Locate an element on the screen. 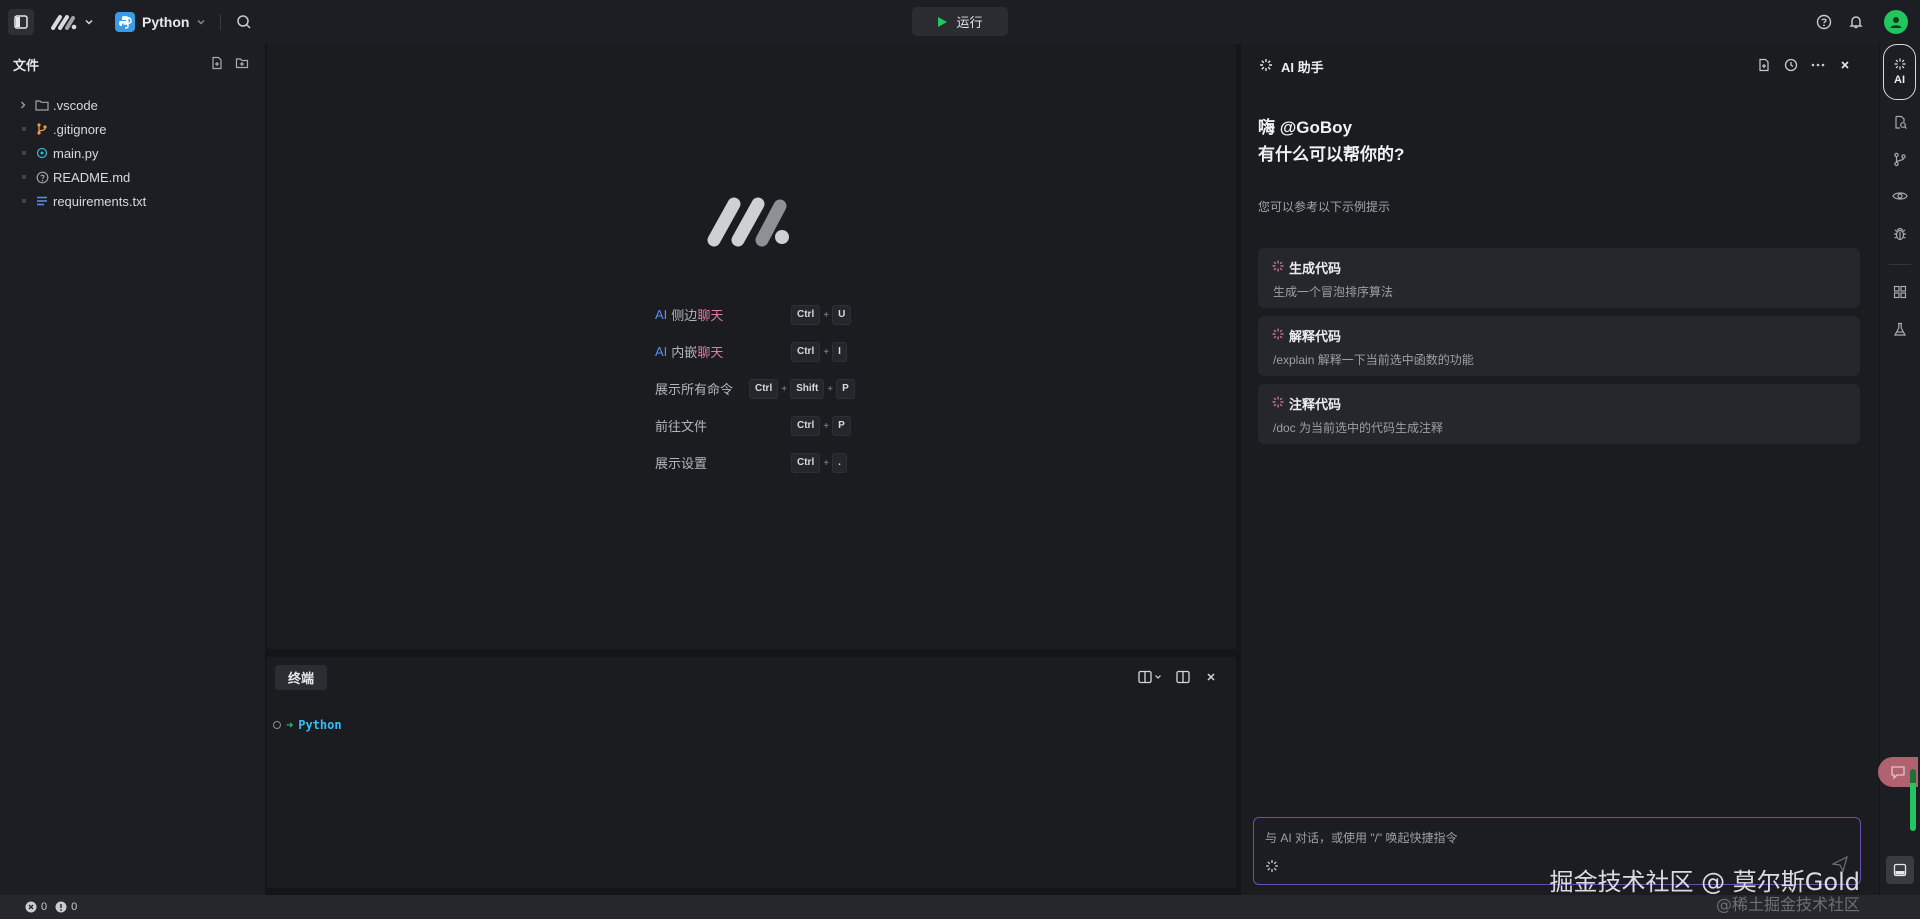 This screenshot has height=919, width=1920. new-file-icon is located at coordinates (217, 63).